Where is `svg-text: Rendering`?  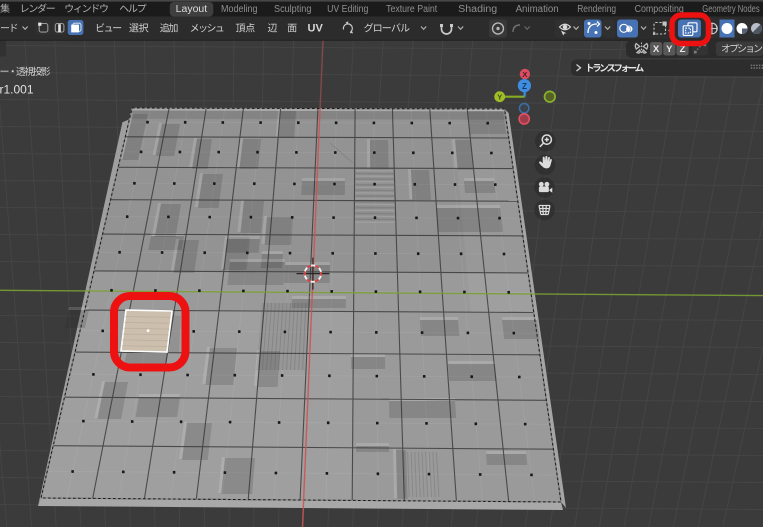 svg-text: Rendering is located at coordinates (596, 9).